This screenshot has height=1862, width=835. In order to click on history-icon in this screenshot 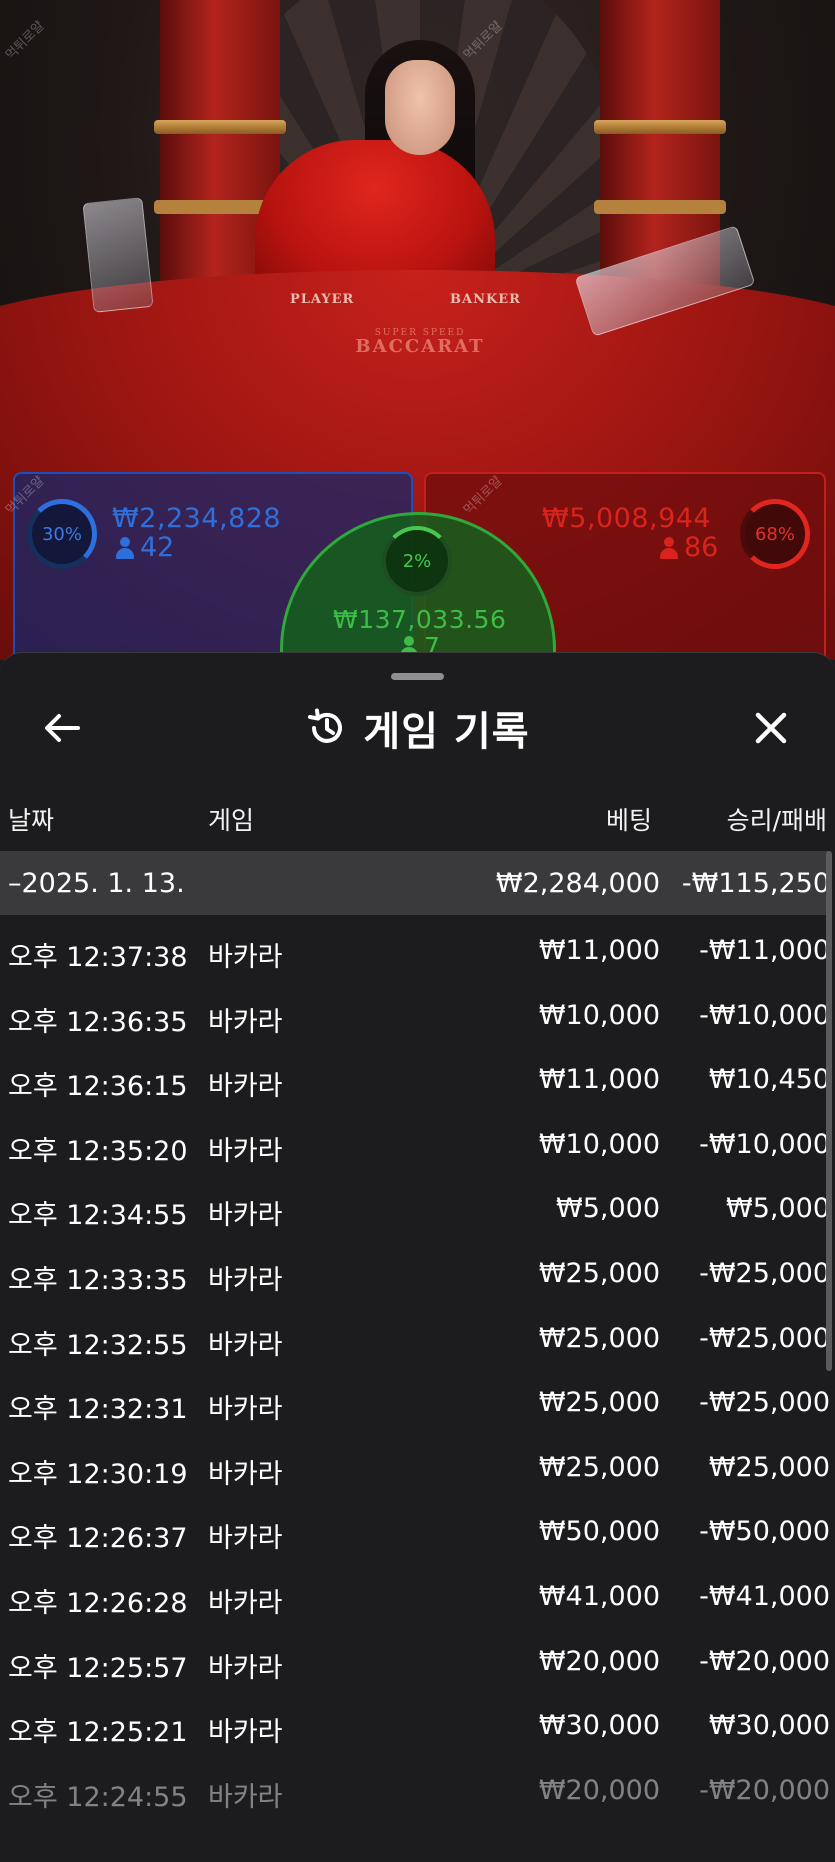, I will do `click(325, 725)`.